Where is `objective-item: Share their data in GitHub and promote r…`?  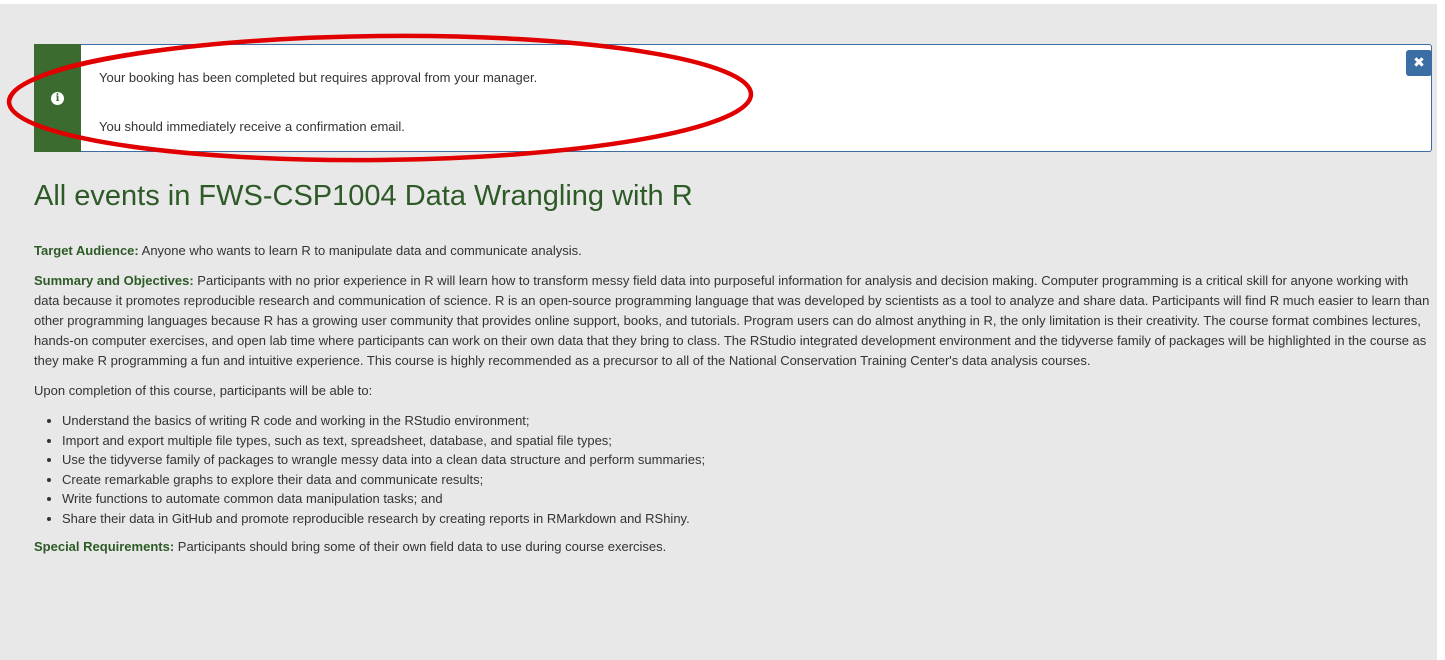 objective-item: Share their data in GitHub and promote r… is located at coordinates (749, 519).